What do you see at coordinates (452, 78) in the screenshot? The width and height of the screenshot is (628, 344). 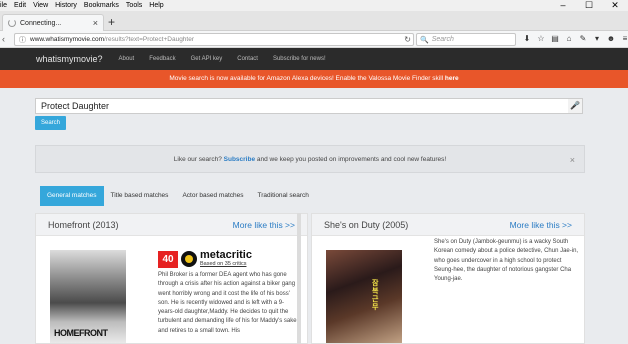 I see `alert-link: here` at bounding box center [452, 78].